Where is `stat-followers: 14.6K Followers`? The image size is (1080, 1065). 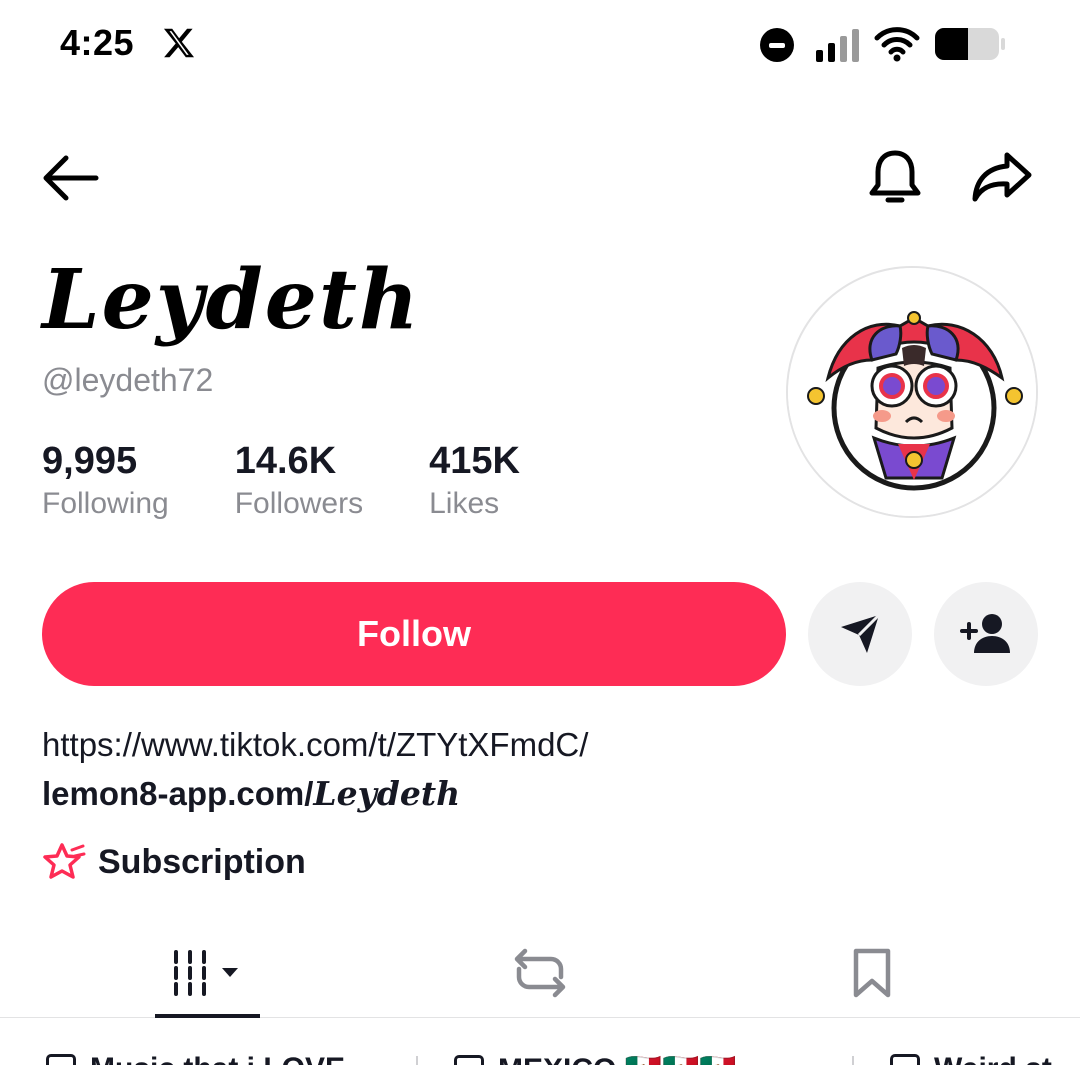
stat-followers: 14.6K Followers is located at coordinates (299, 480).